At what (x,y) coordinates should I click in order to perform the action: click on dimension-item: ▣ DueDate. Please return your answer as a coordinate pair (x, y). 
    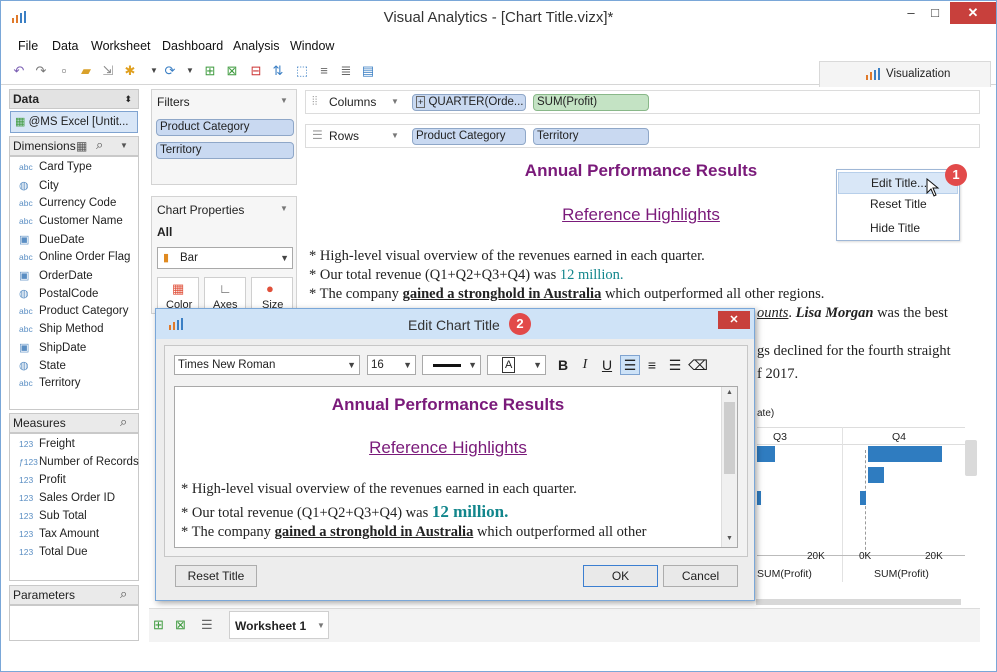
    Looking at the image, I should click on (51, 239).